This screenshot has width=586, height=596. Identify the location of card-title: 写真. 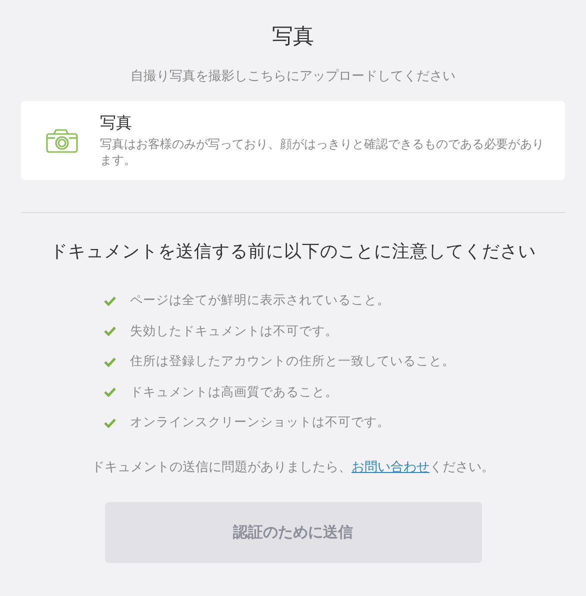
(116, 123).